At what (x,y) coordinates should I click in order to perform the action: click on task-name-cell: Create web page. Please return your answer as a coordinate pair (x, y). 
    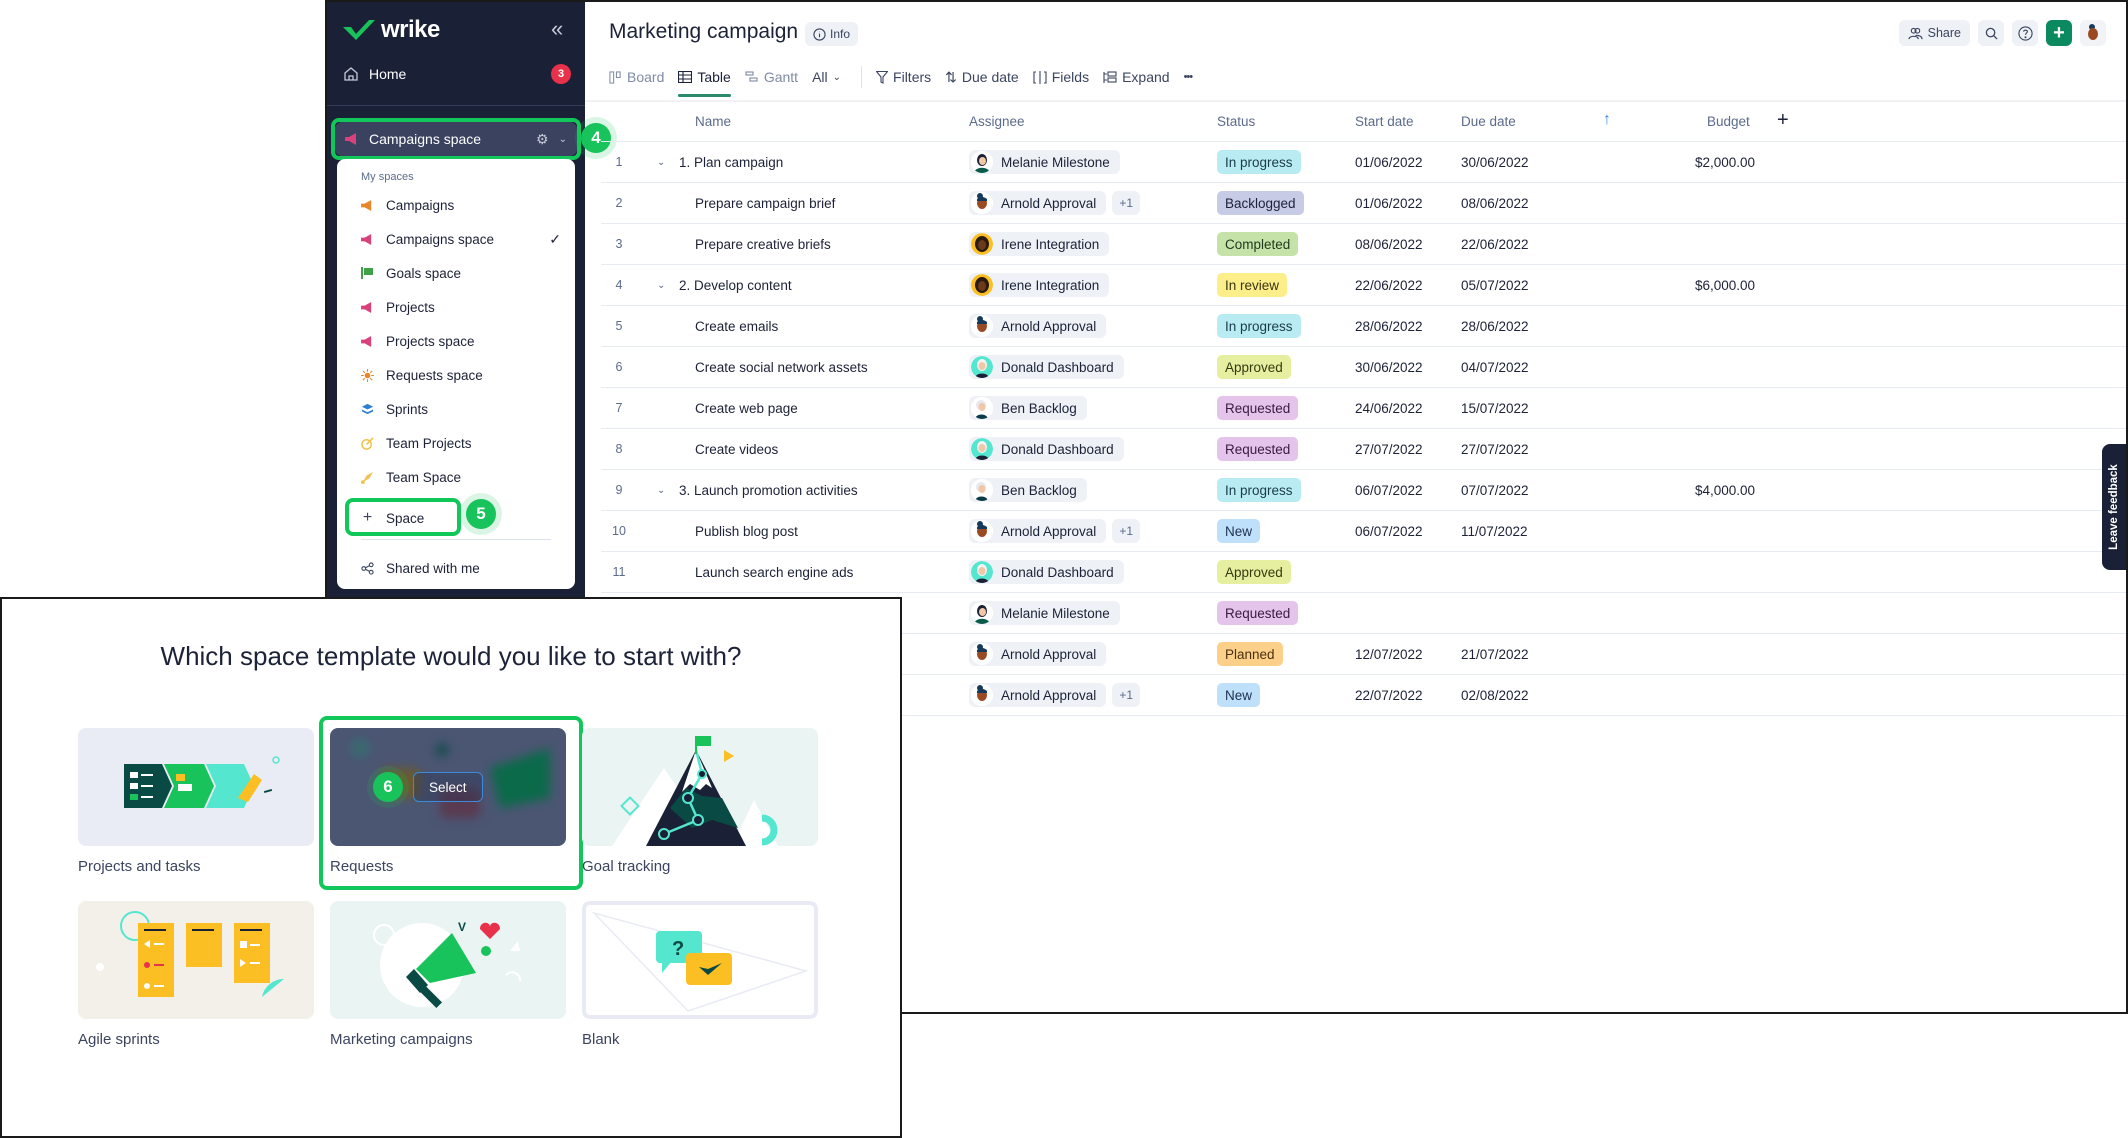
    Looking at the image, I should click on (746, 408).